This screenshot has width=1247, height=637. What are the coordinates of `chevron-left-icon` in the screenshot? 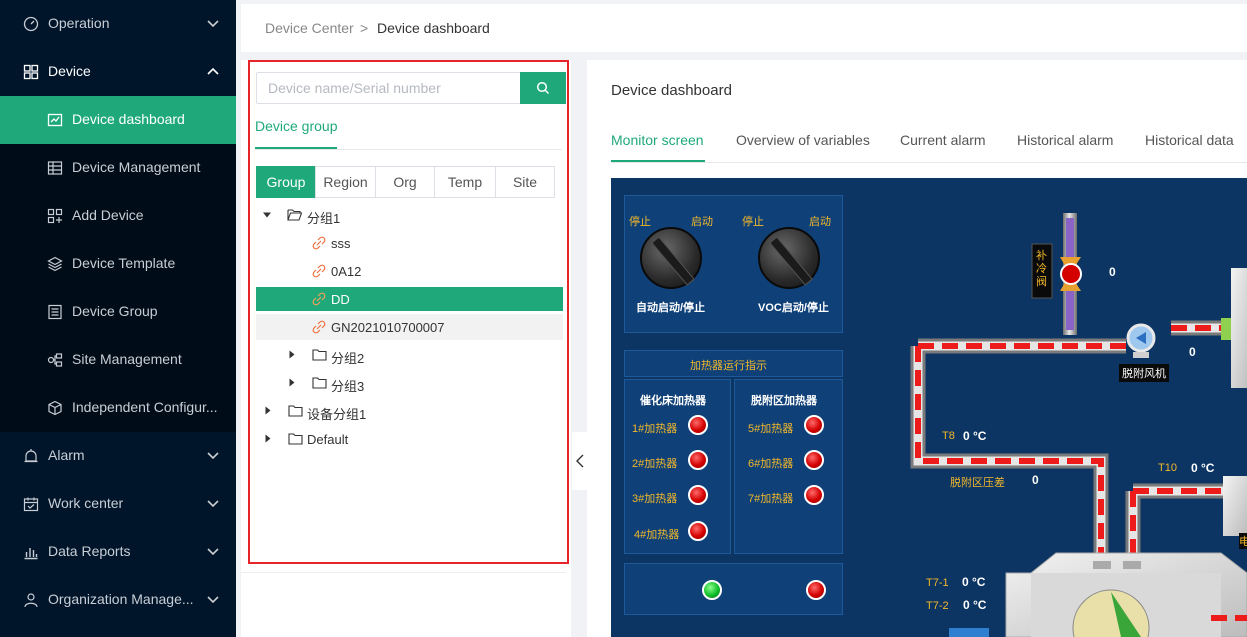 It's located at (580, 461).